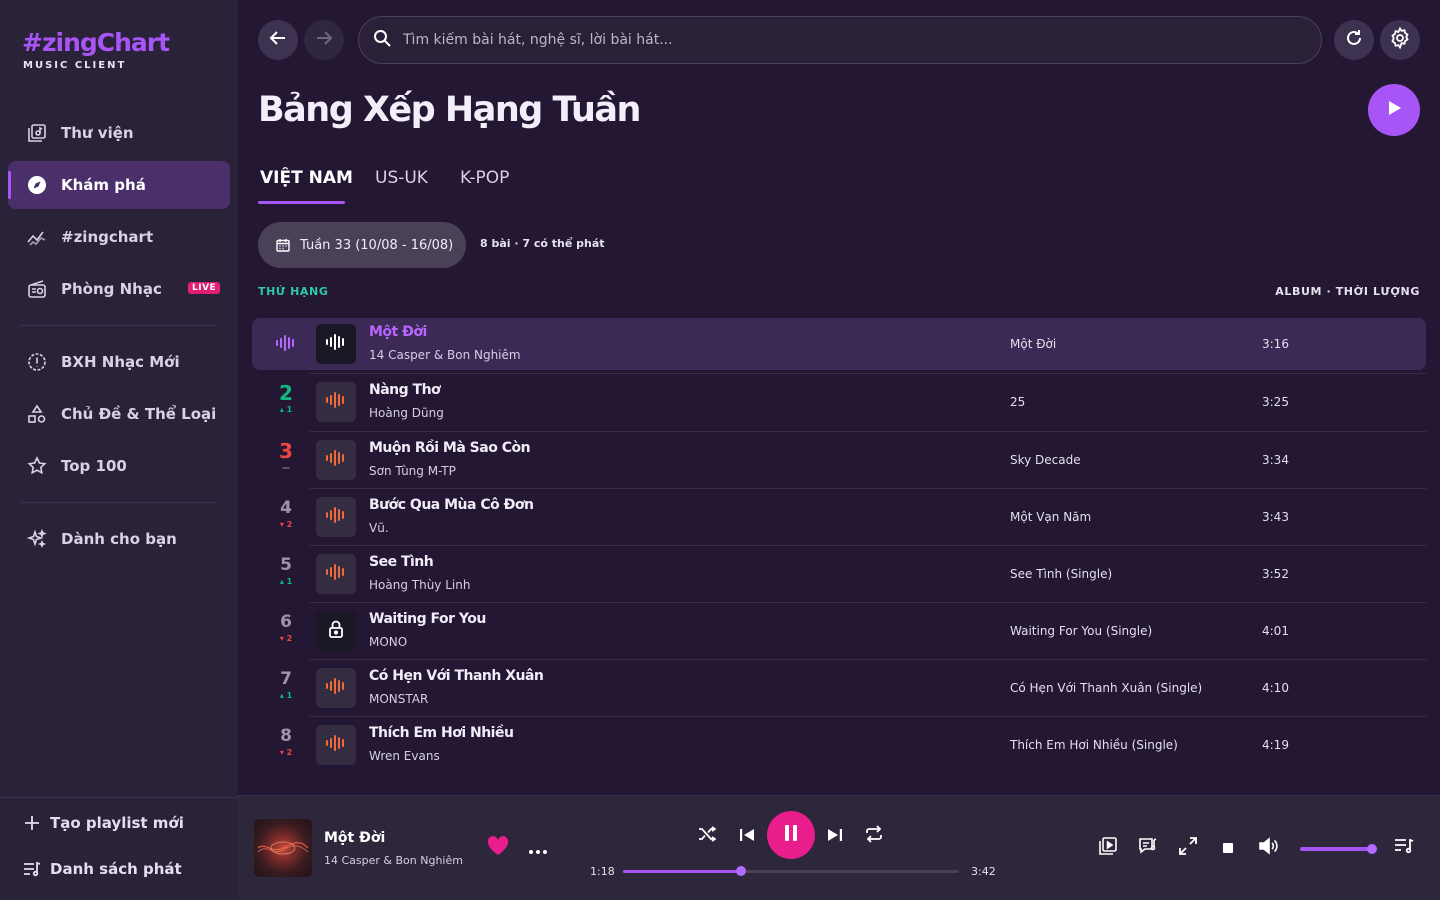 This screenshot has height=900, width=1440. I want to click on volume-handle, so click(1372, 849).